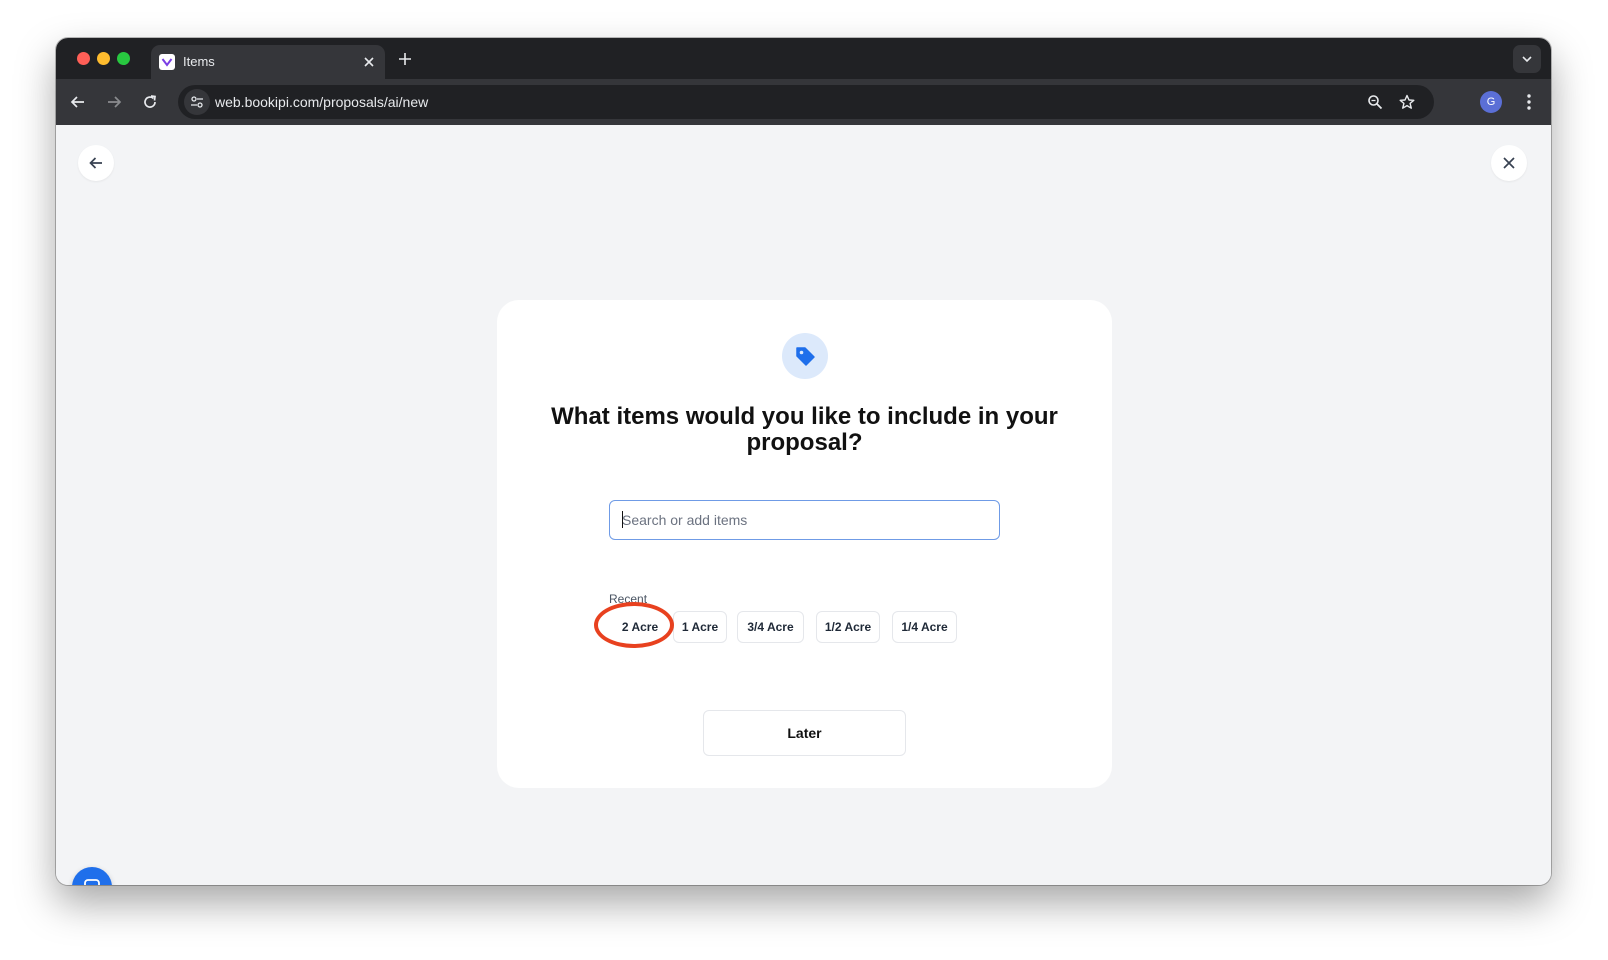  Describe the element at coordinates (804, 733) in the screenshot. I see `later-button: Later` at that location.